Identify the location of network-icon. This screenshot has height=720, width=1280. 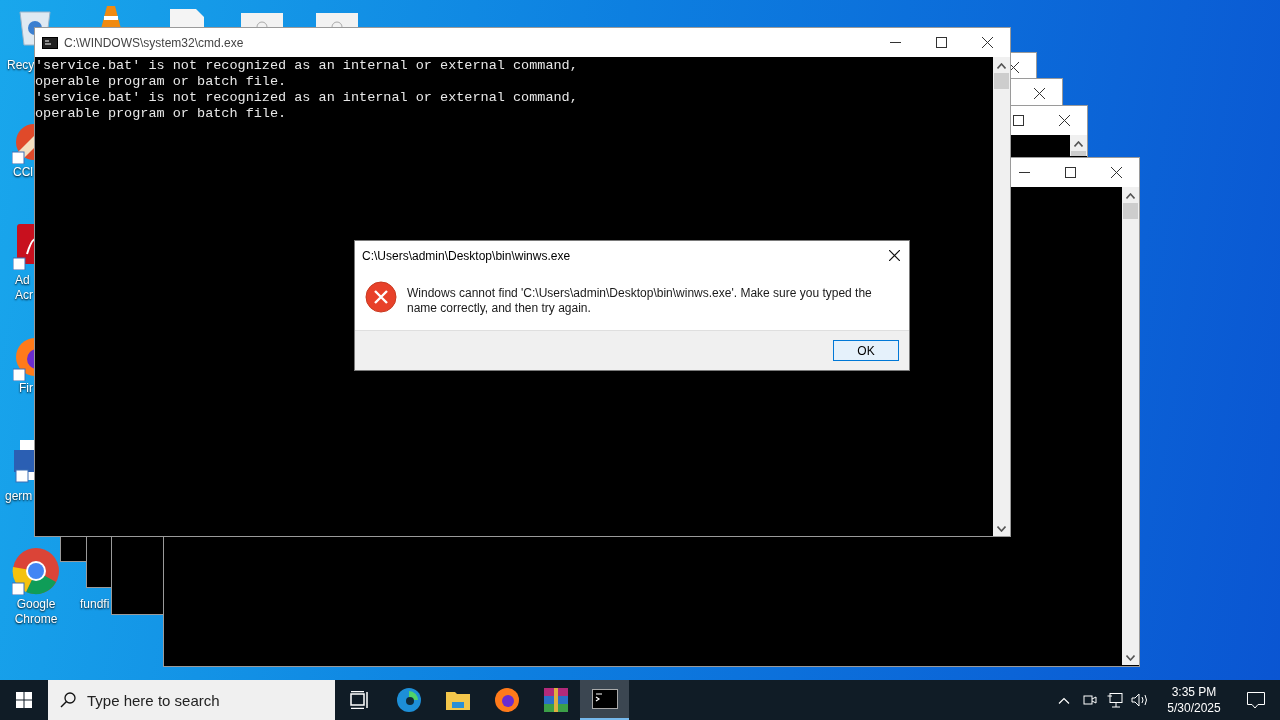
(1115, 700).